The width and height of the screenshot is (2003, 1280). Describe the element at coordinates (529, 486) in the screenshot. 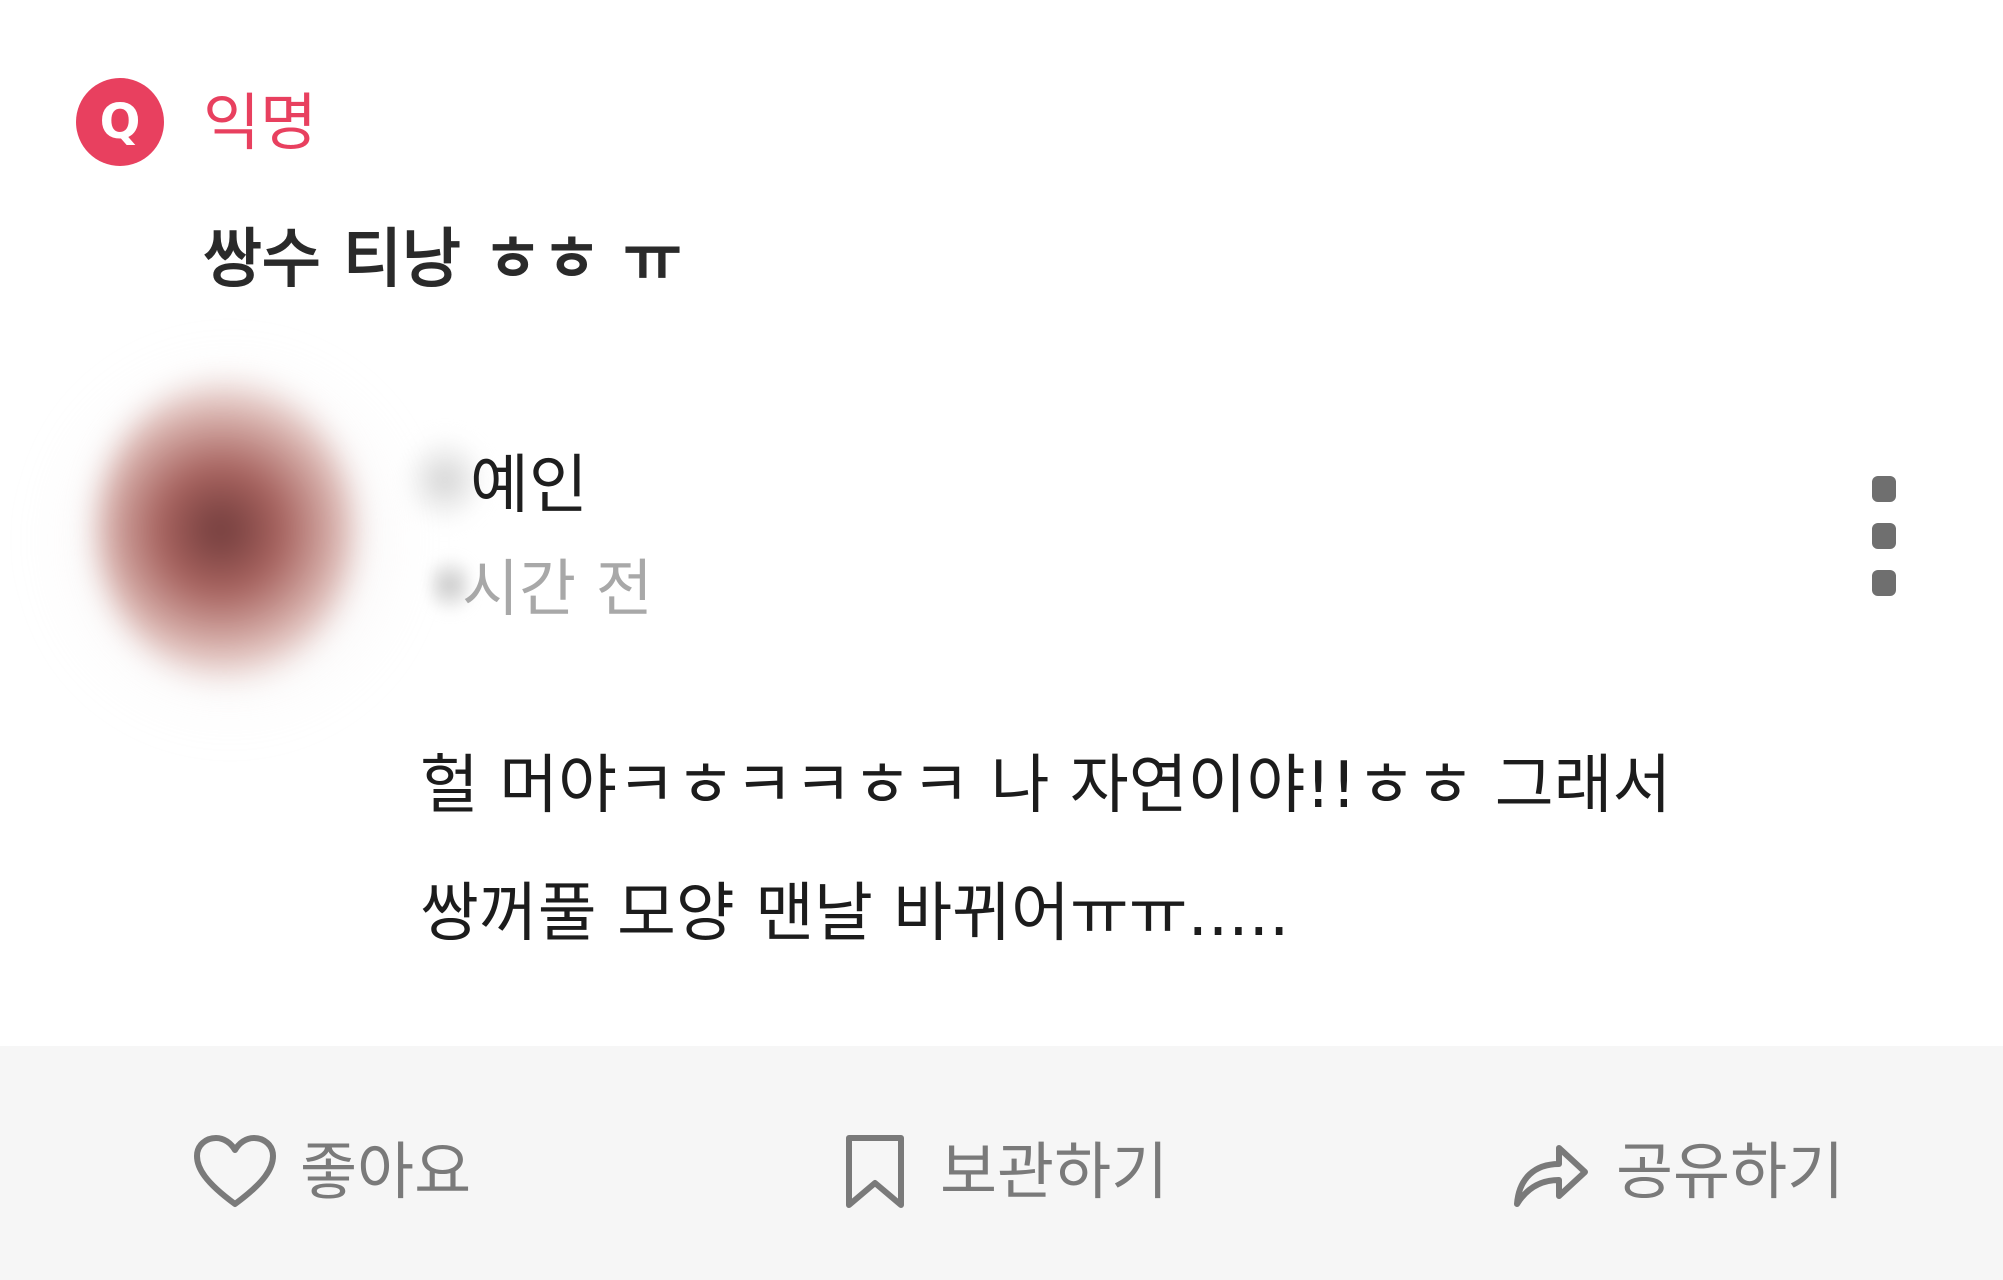

I see `user-name: 예인` at that location.